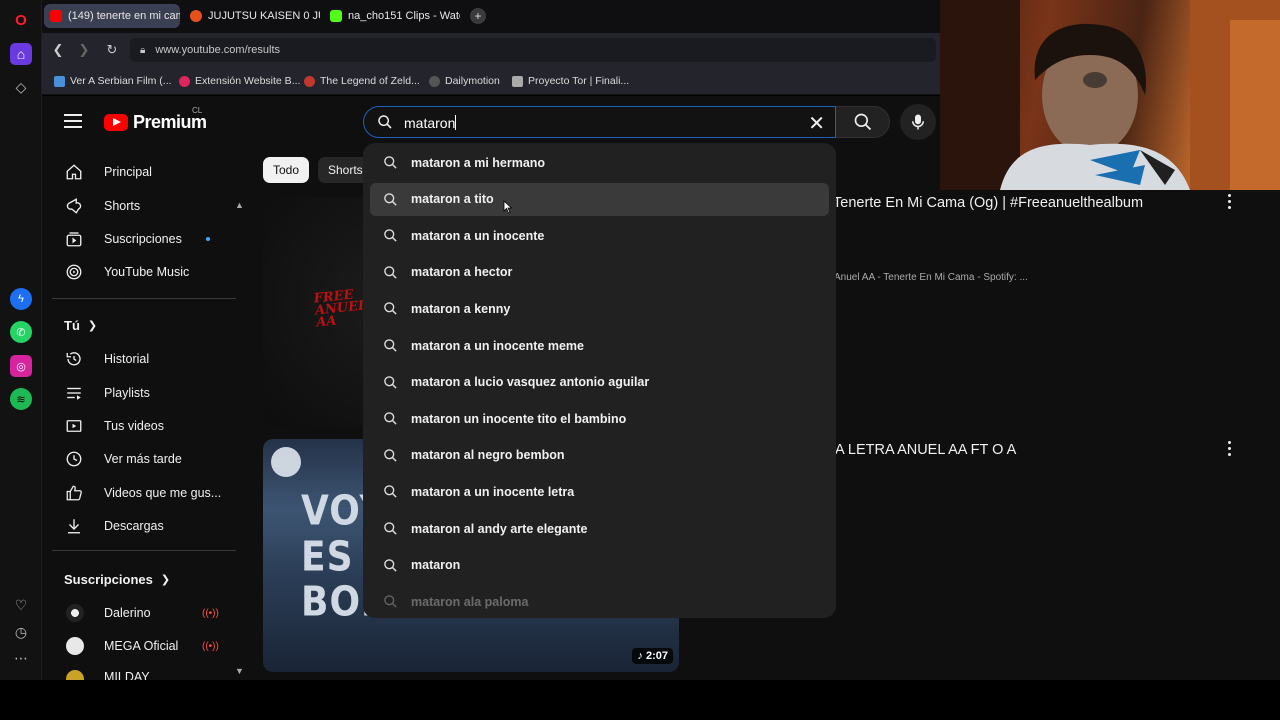 This screenshot has width=1280, height=720. I want to click on sidebar-item-label: Playlists, so click(127, 393).